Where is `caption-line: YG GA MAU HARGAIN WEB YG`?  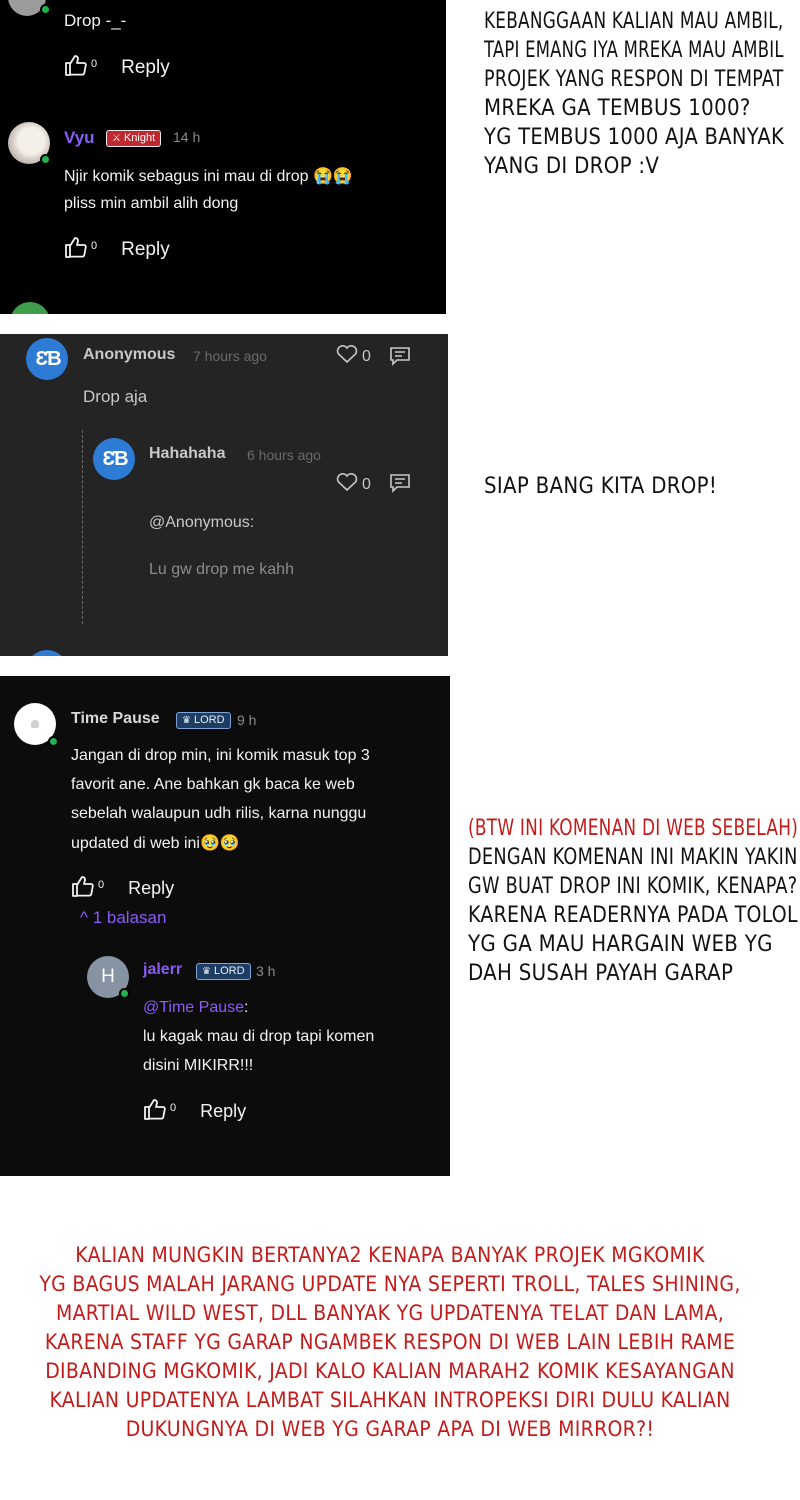
caption-line: YG GA MAU HARGAIN WEB YG is located at coordinates (620, 944).